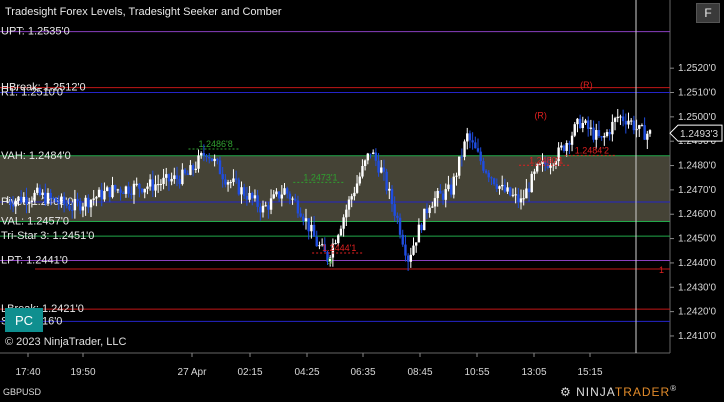  I want to click on dashed-red-marker: 1, so click(661, 270).